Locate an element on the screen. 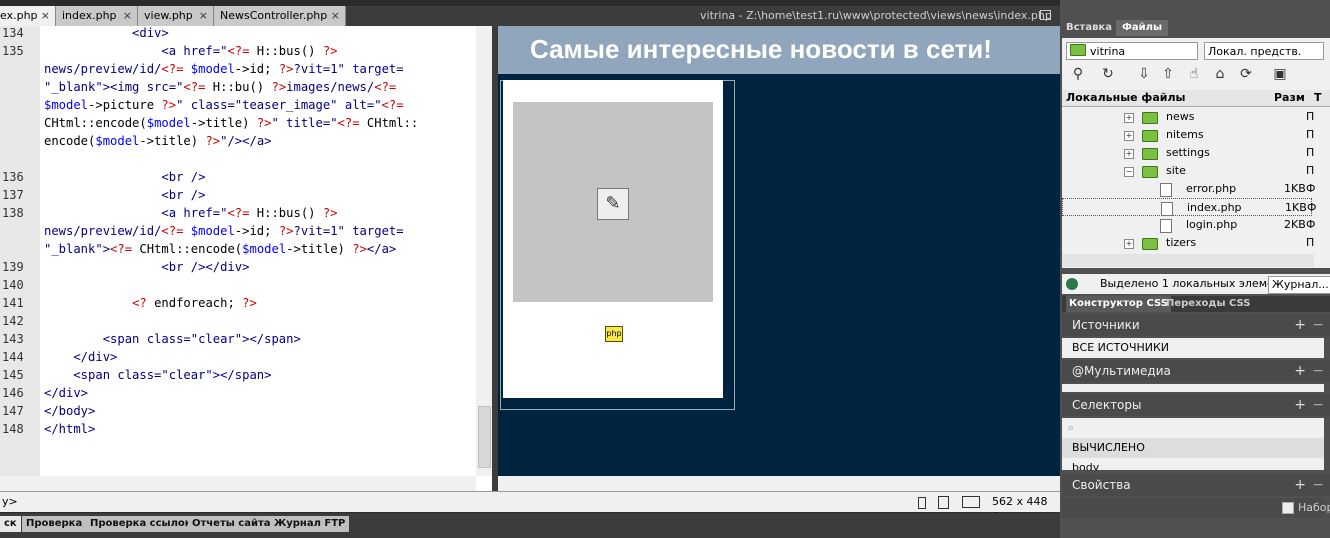  tab-index-php: index.php × is located at coordinates (97, 16).